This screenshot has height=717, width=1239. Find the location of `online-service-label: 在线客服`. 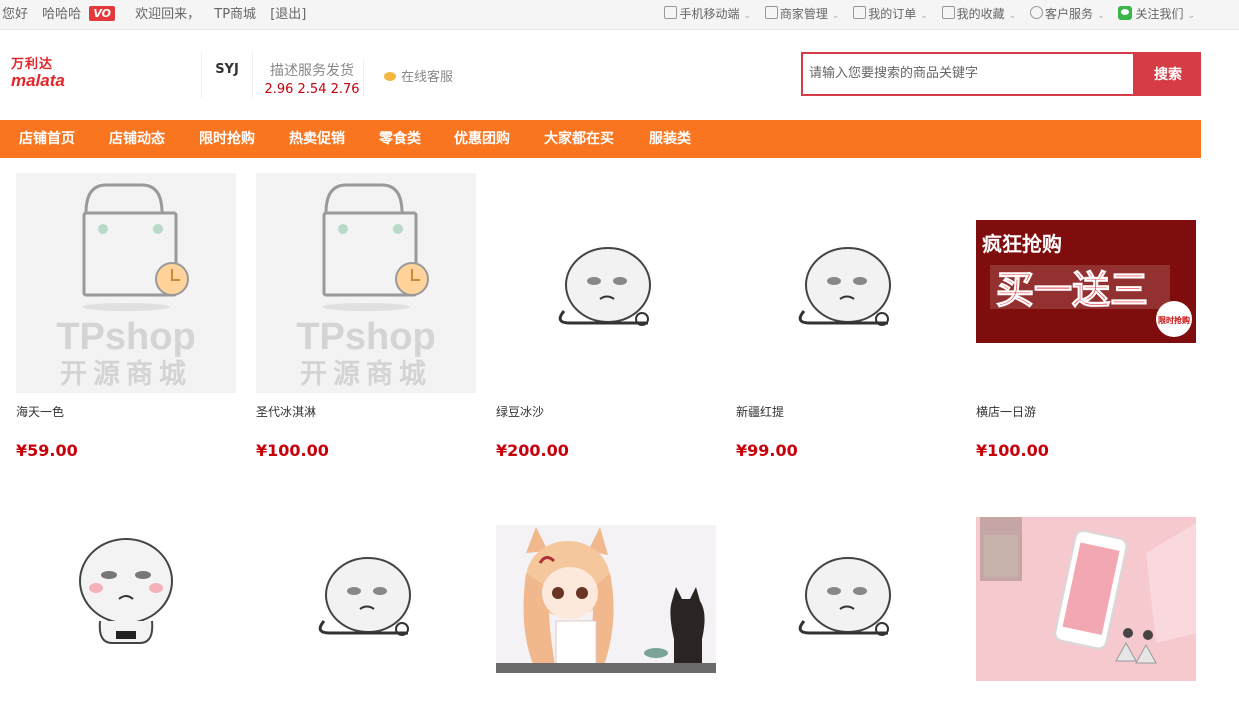

online-service-label: 在线客服 is located at coordinates (427, 77).